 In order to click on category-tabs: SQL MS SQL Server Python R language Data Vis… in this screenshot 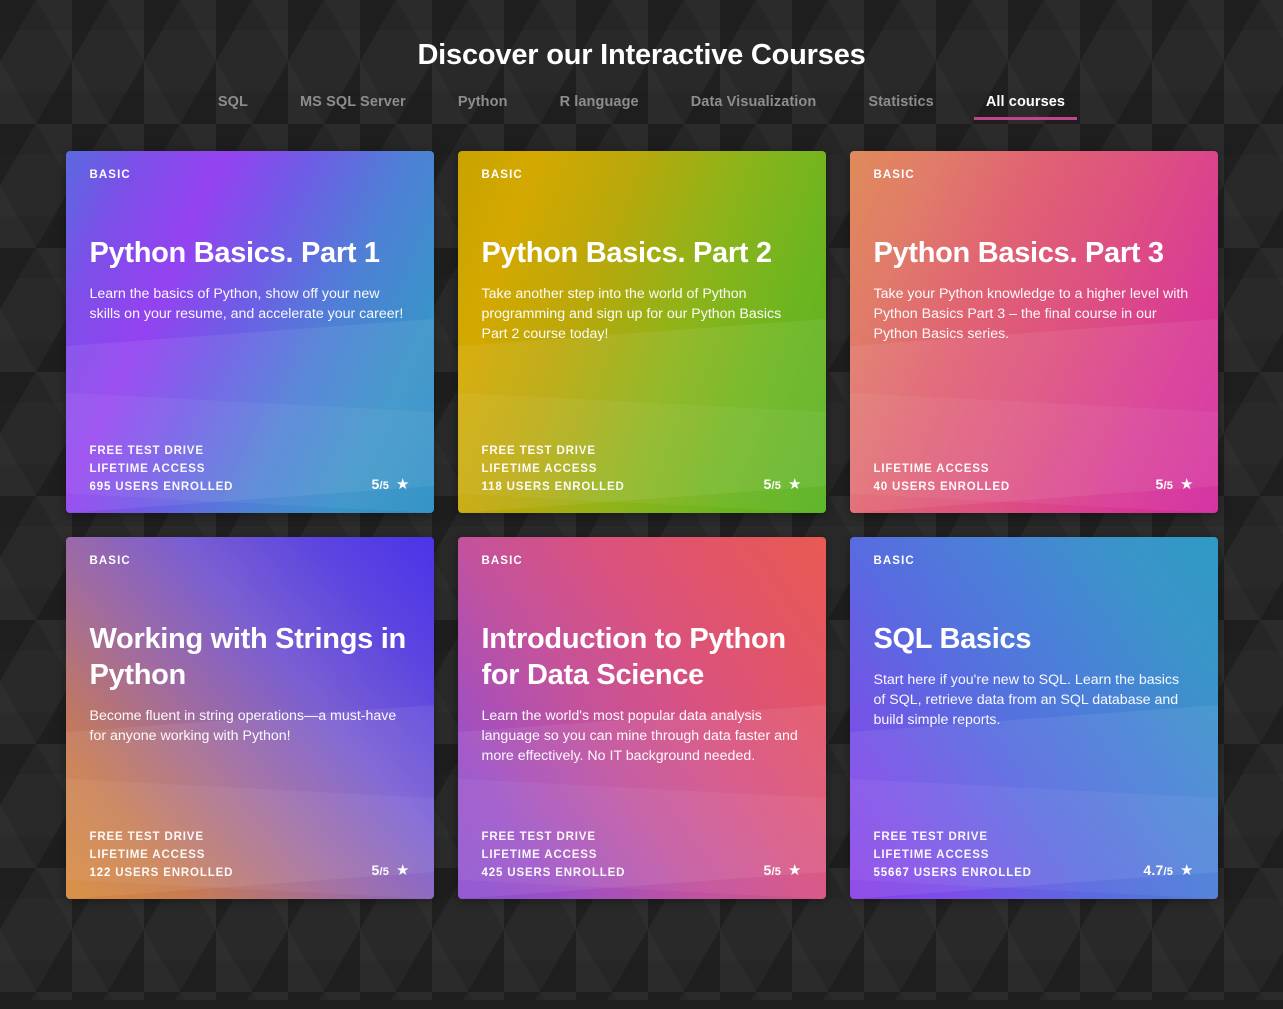, I will do `click(641, 107)`.